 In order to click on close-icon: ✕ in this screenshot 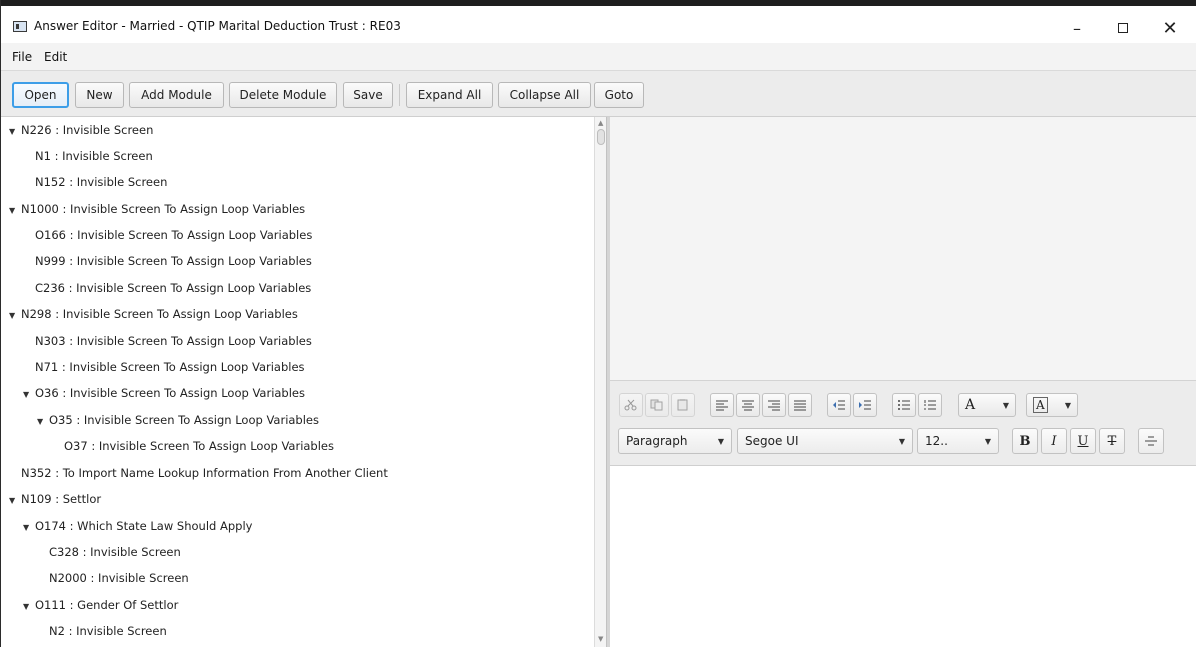, I will do `click(1170, 28)`.